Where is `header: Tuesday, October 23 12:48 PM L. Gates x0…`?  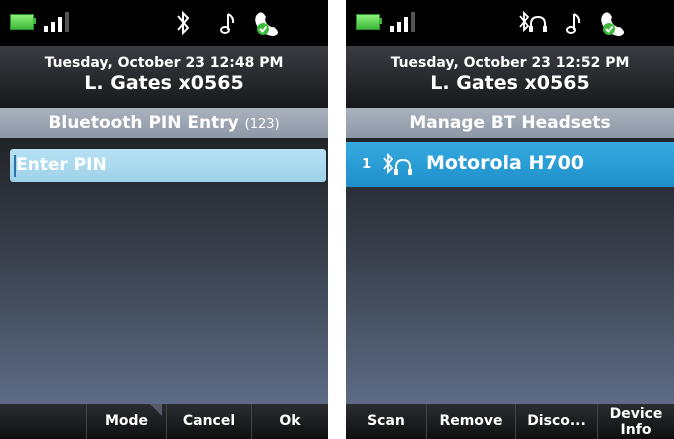 header: Tuesday, October 23 12:48 PM L. Gates x0… is located at coordinates (164, 77).